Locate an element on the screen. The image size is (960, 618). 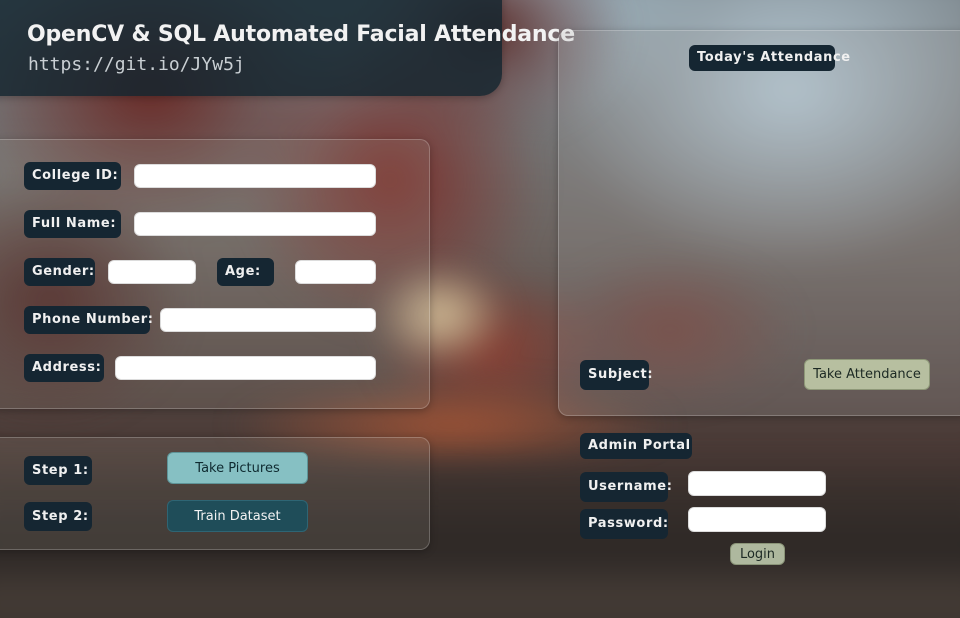
full-name-input is located at coordinates (255, 224).